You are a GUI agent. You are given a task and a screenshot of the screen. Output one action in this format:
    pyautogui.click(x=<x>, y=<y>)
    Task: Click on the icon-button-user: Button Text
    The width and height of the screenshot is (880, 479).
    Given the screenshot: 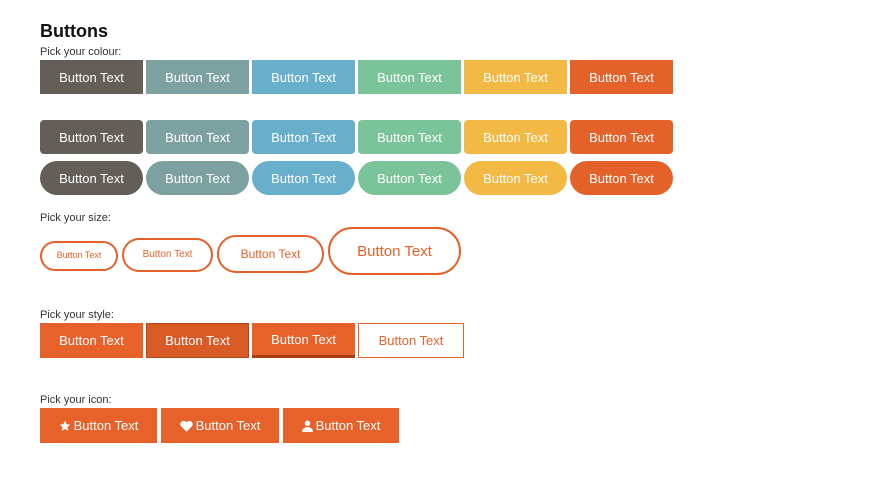 What is the action you would take?
    pyautogui.click(x=341, y=425)
    